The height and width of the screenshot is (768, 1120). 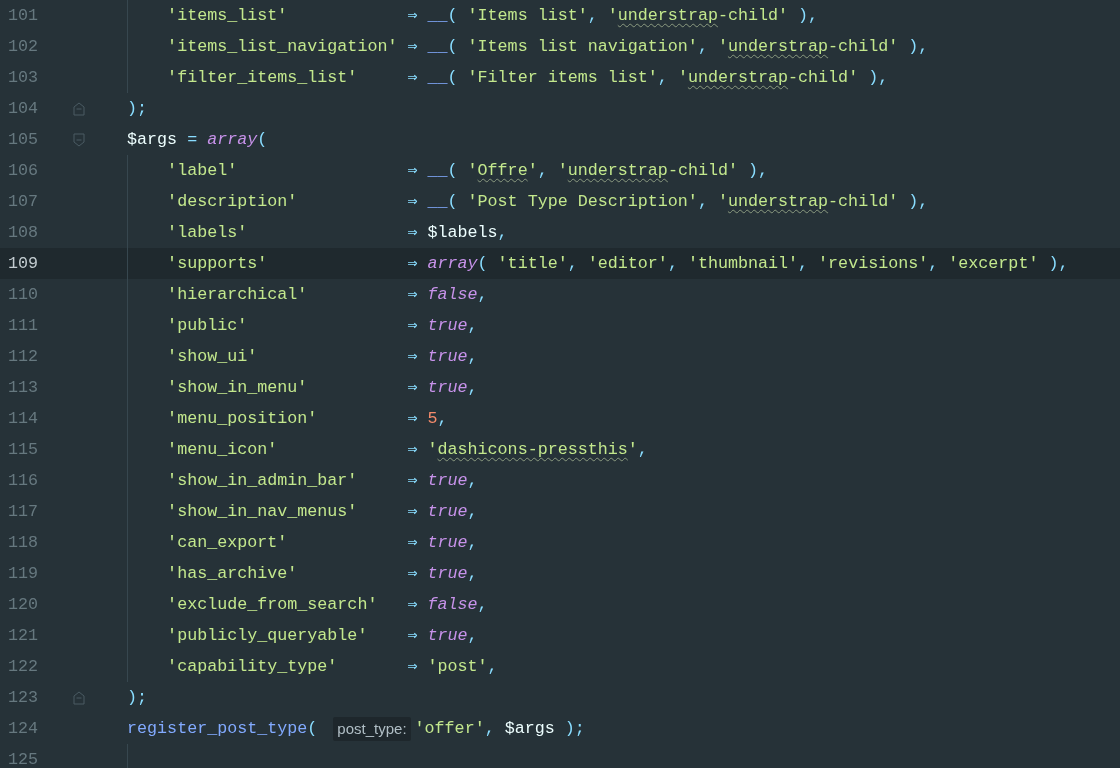 What do you see at coordinates (322, 636) in the screenshot?
I see `code-text: 'publicly_queryable' ⇒ true,` at bounding box center [322, 636].